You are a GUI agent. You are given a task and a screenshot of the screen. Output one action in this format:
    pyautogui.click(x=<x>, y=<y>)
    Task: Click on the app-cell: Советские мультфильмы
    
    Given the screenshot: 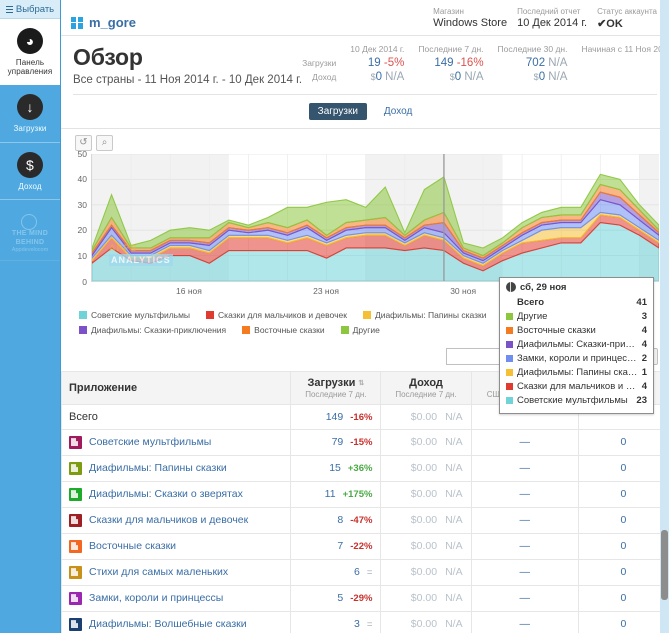 What is the action you would take?
    pyautogui.click(x=176, y=442)
    